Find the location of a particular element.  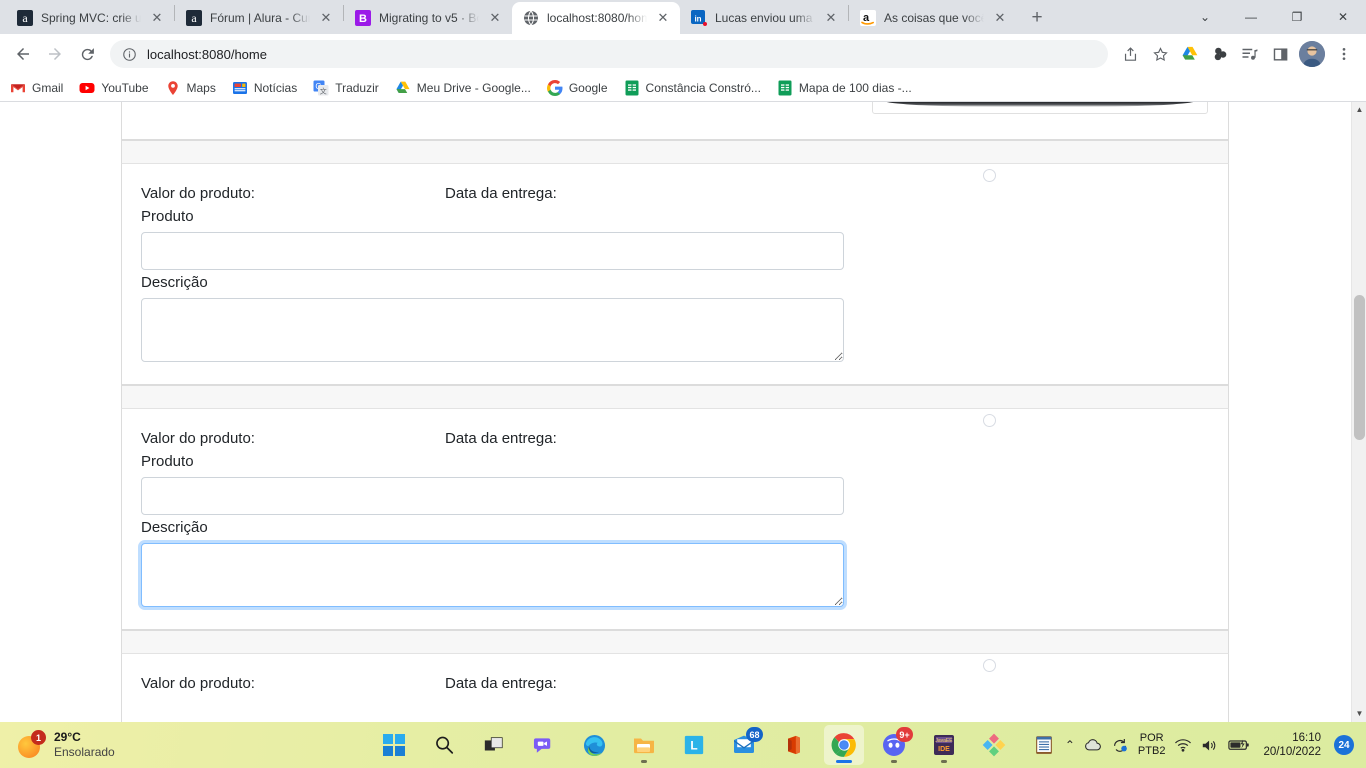

java-ide-icon: IDE JavaEE is located at coordinates (944, 745).